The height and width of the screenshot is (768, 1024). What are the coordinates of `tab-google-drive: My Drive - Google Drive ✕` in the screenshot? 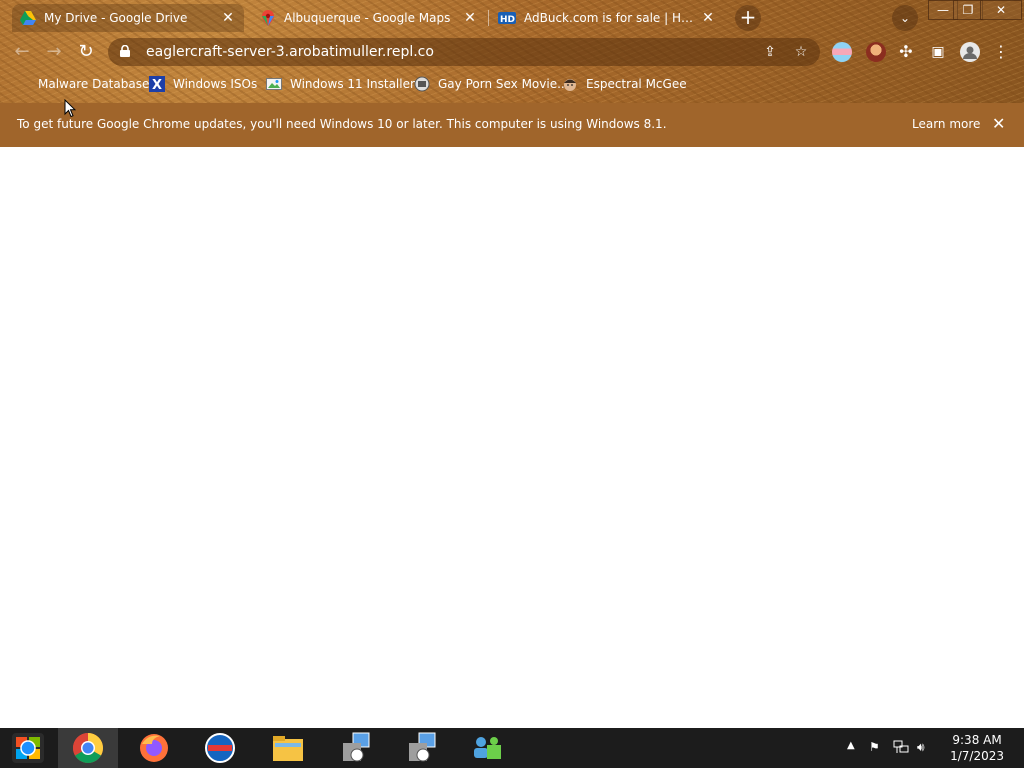 It's located at (128, 18).